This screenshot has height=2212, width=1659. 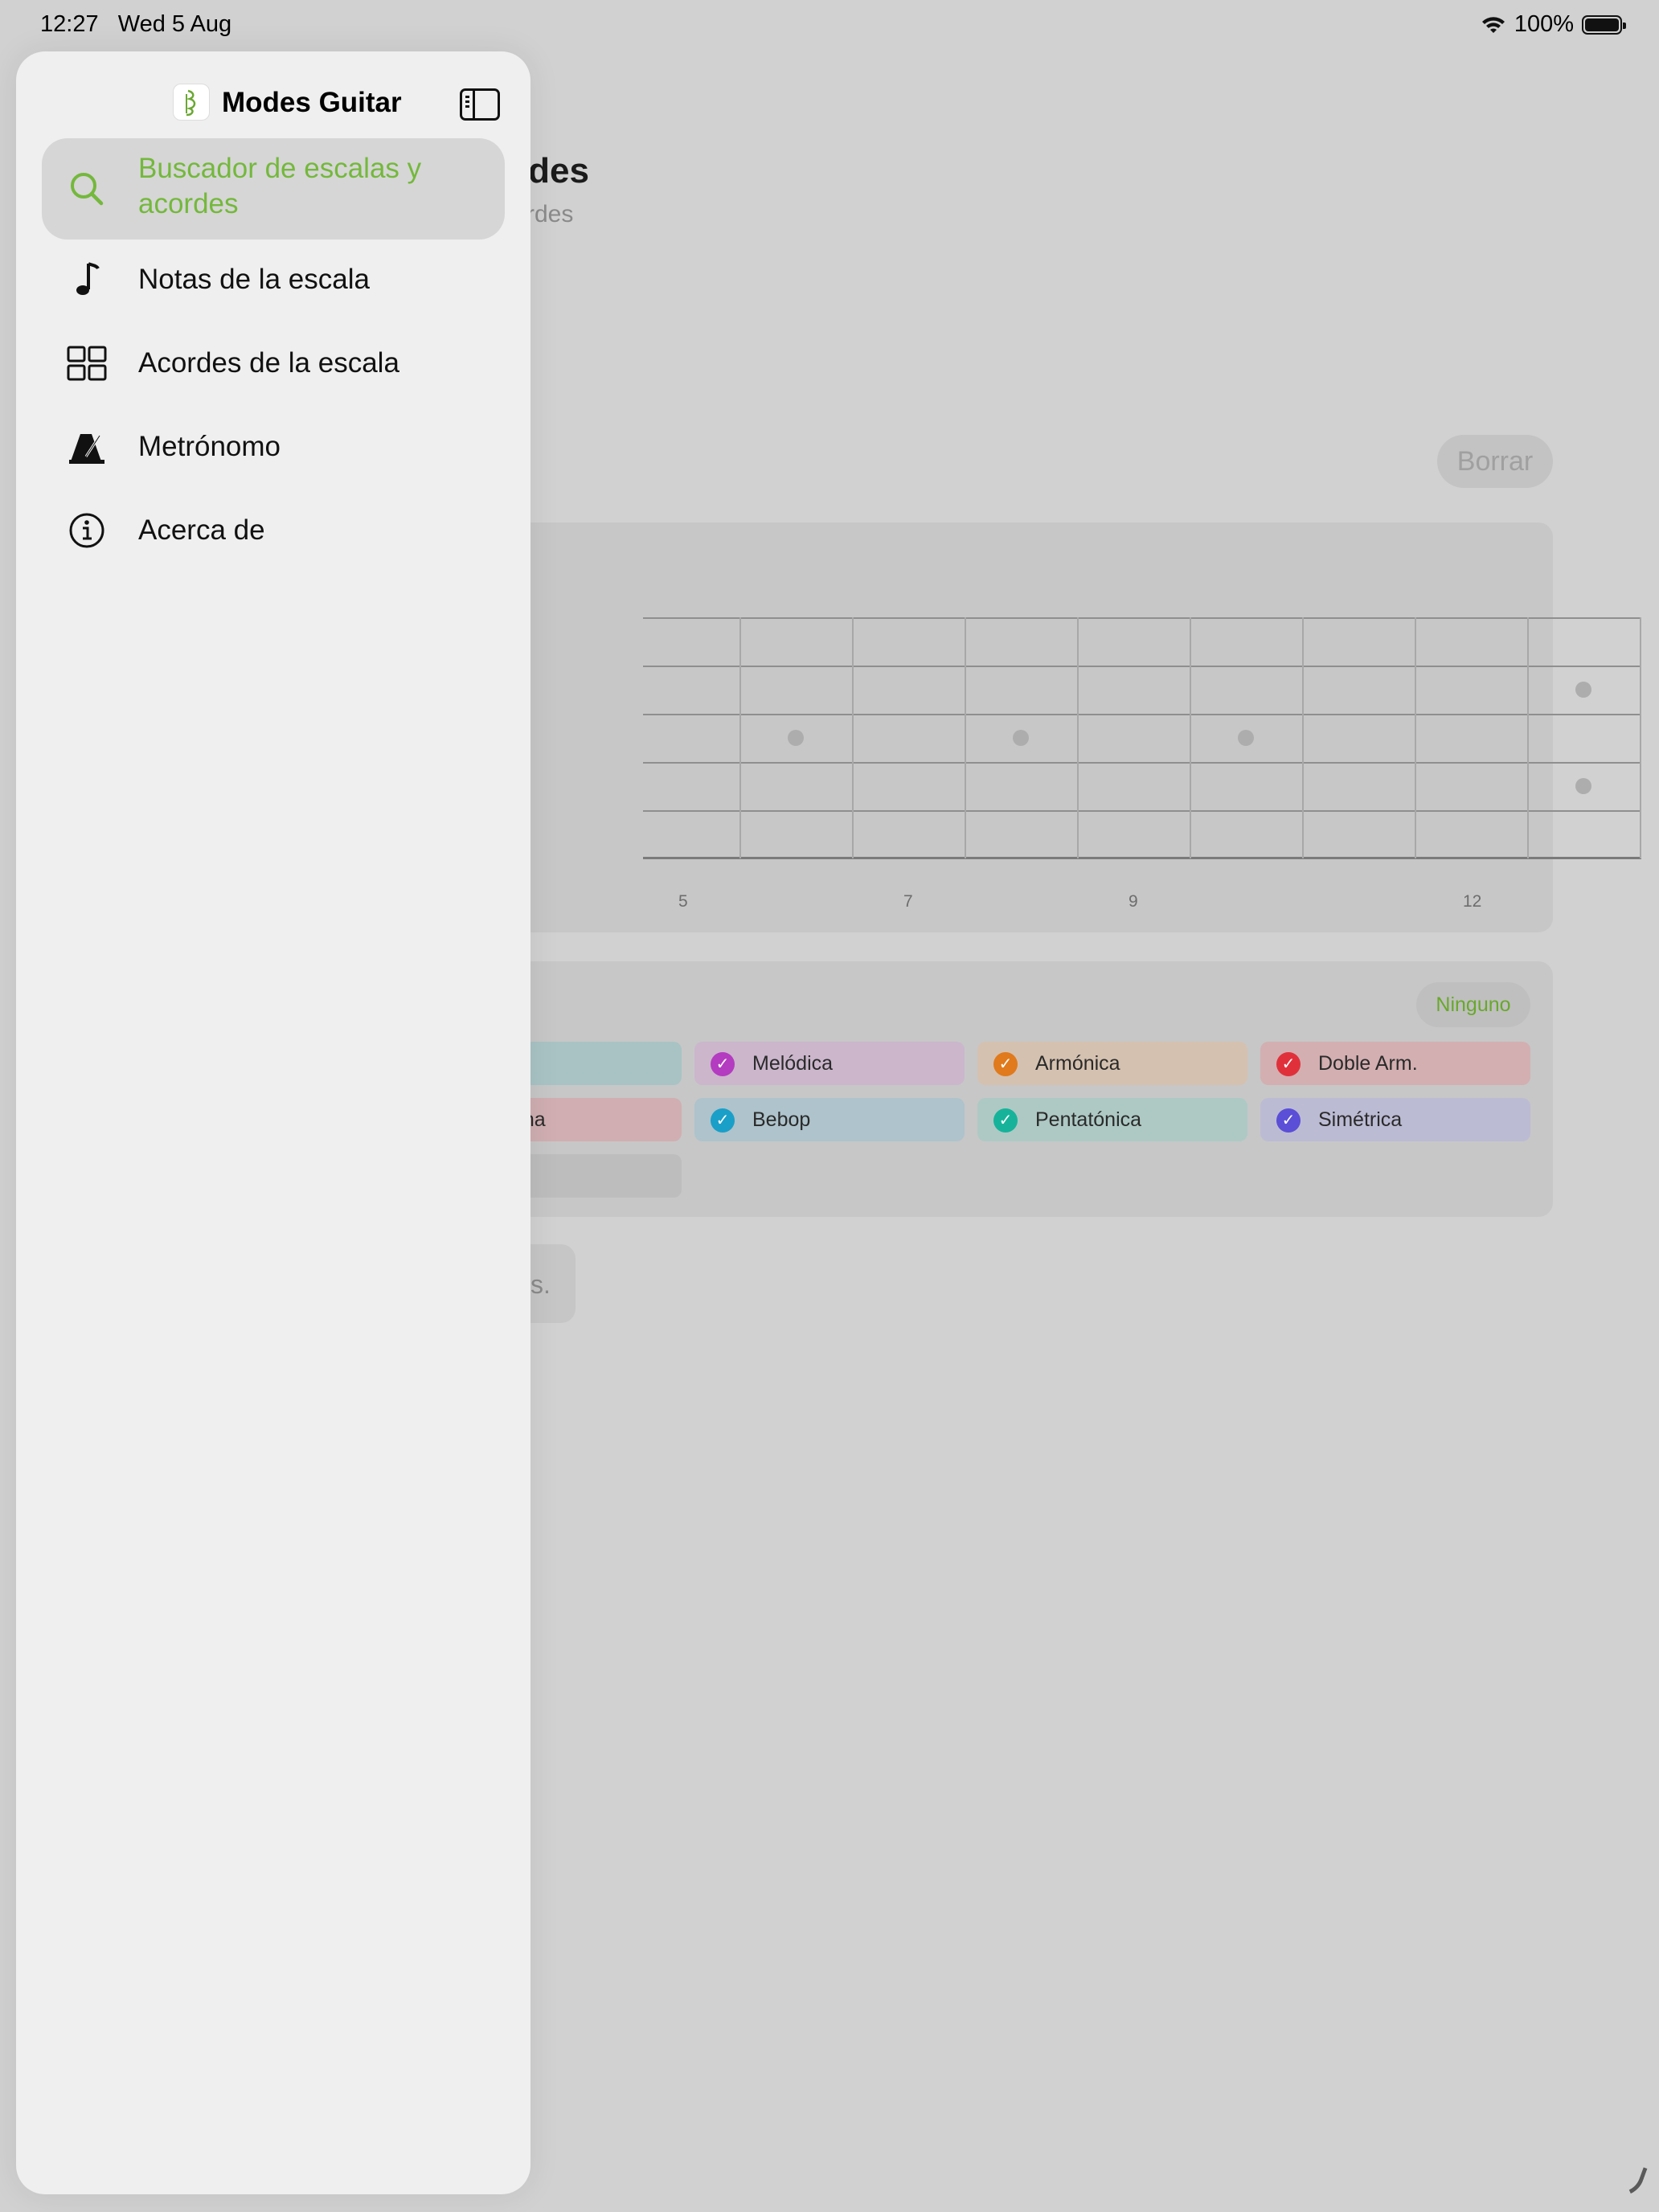 What do you see at coordinates (280, 186) in the screenshot?
I see `sidebar-item-label: Buscador de escalas y acordes` at bounding box center [280, 186].